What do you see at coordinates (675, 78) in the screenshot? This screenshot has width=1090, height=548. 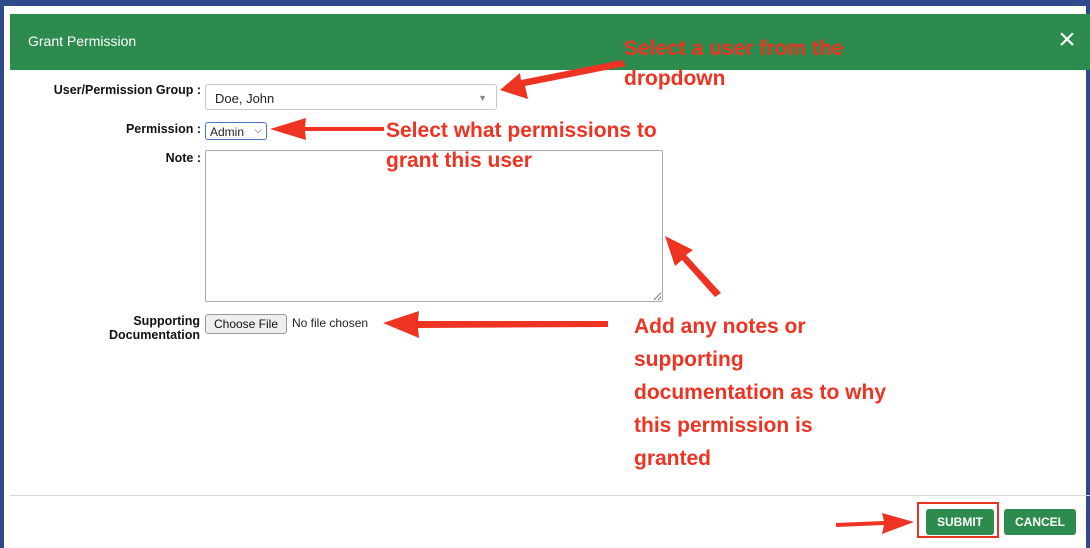 I see `annotation-select-user-line2: dropdown` at bounding box center [675, 78].